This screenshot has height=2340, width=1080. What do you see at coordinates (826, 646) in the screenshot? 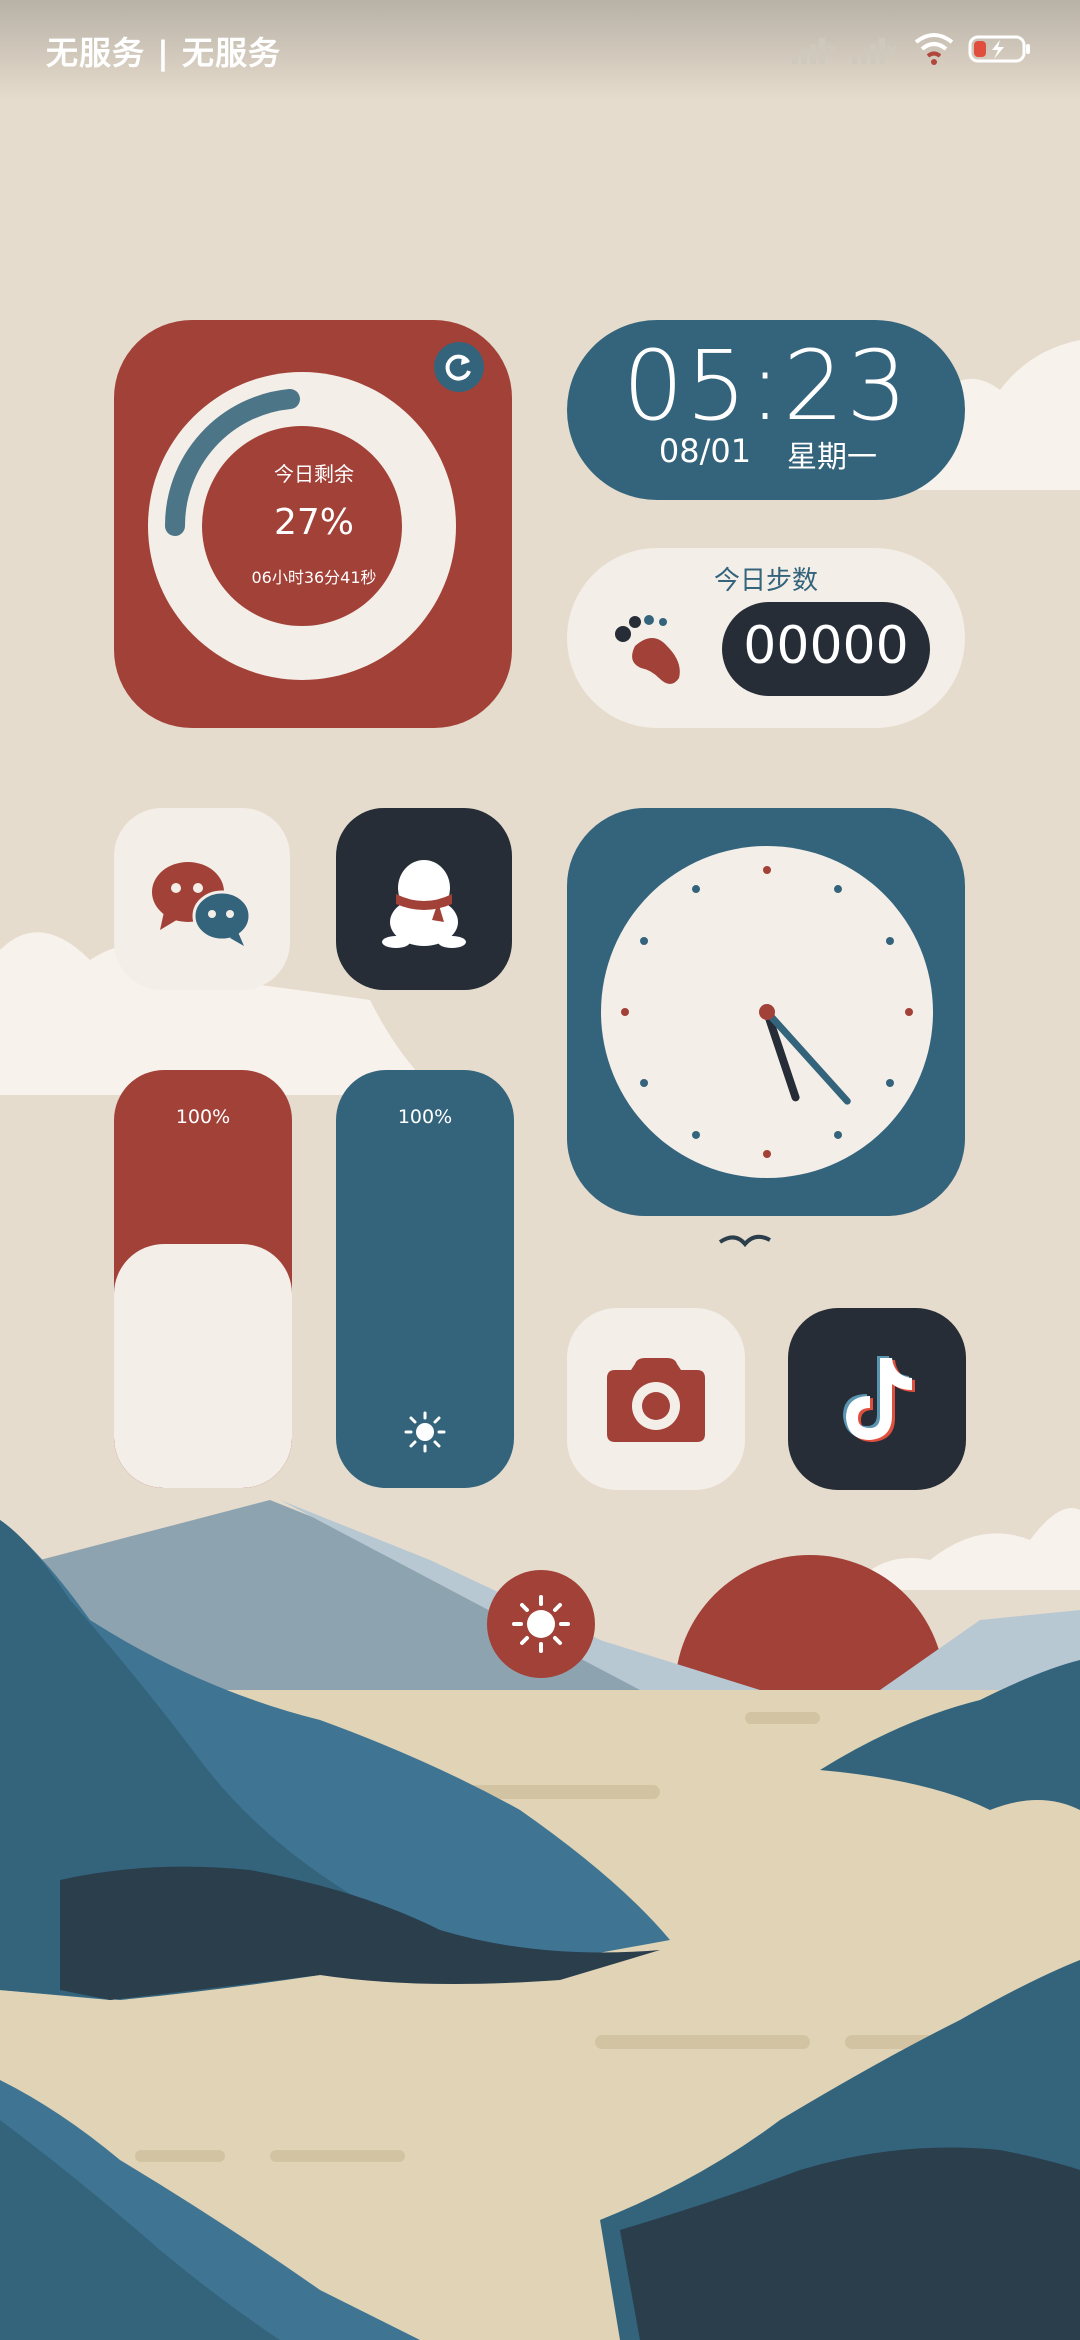
I see `steps-count: 00000` at bounding box center [826, 646].